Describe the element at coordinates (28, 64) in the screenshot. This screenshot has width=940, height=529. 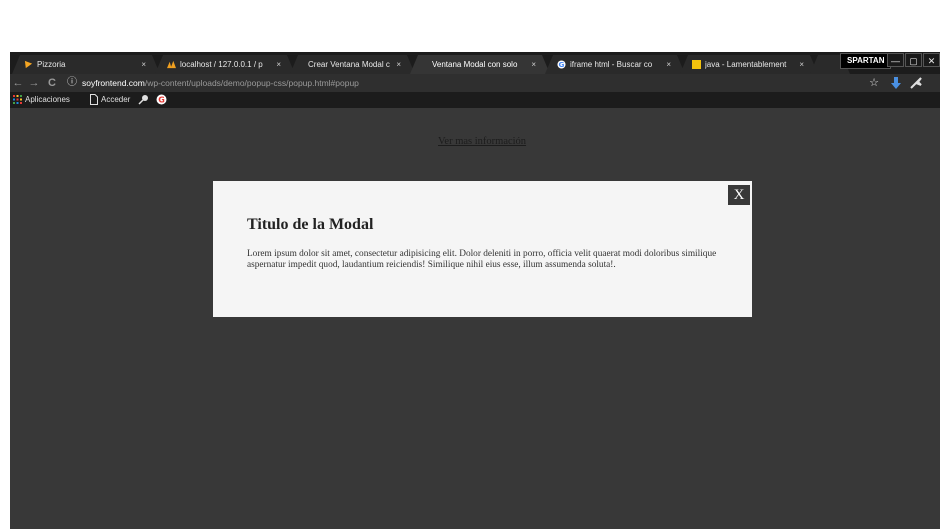
I see `pizza-icon` at that location.